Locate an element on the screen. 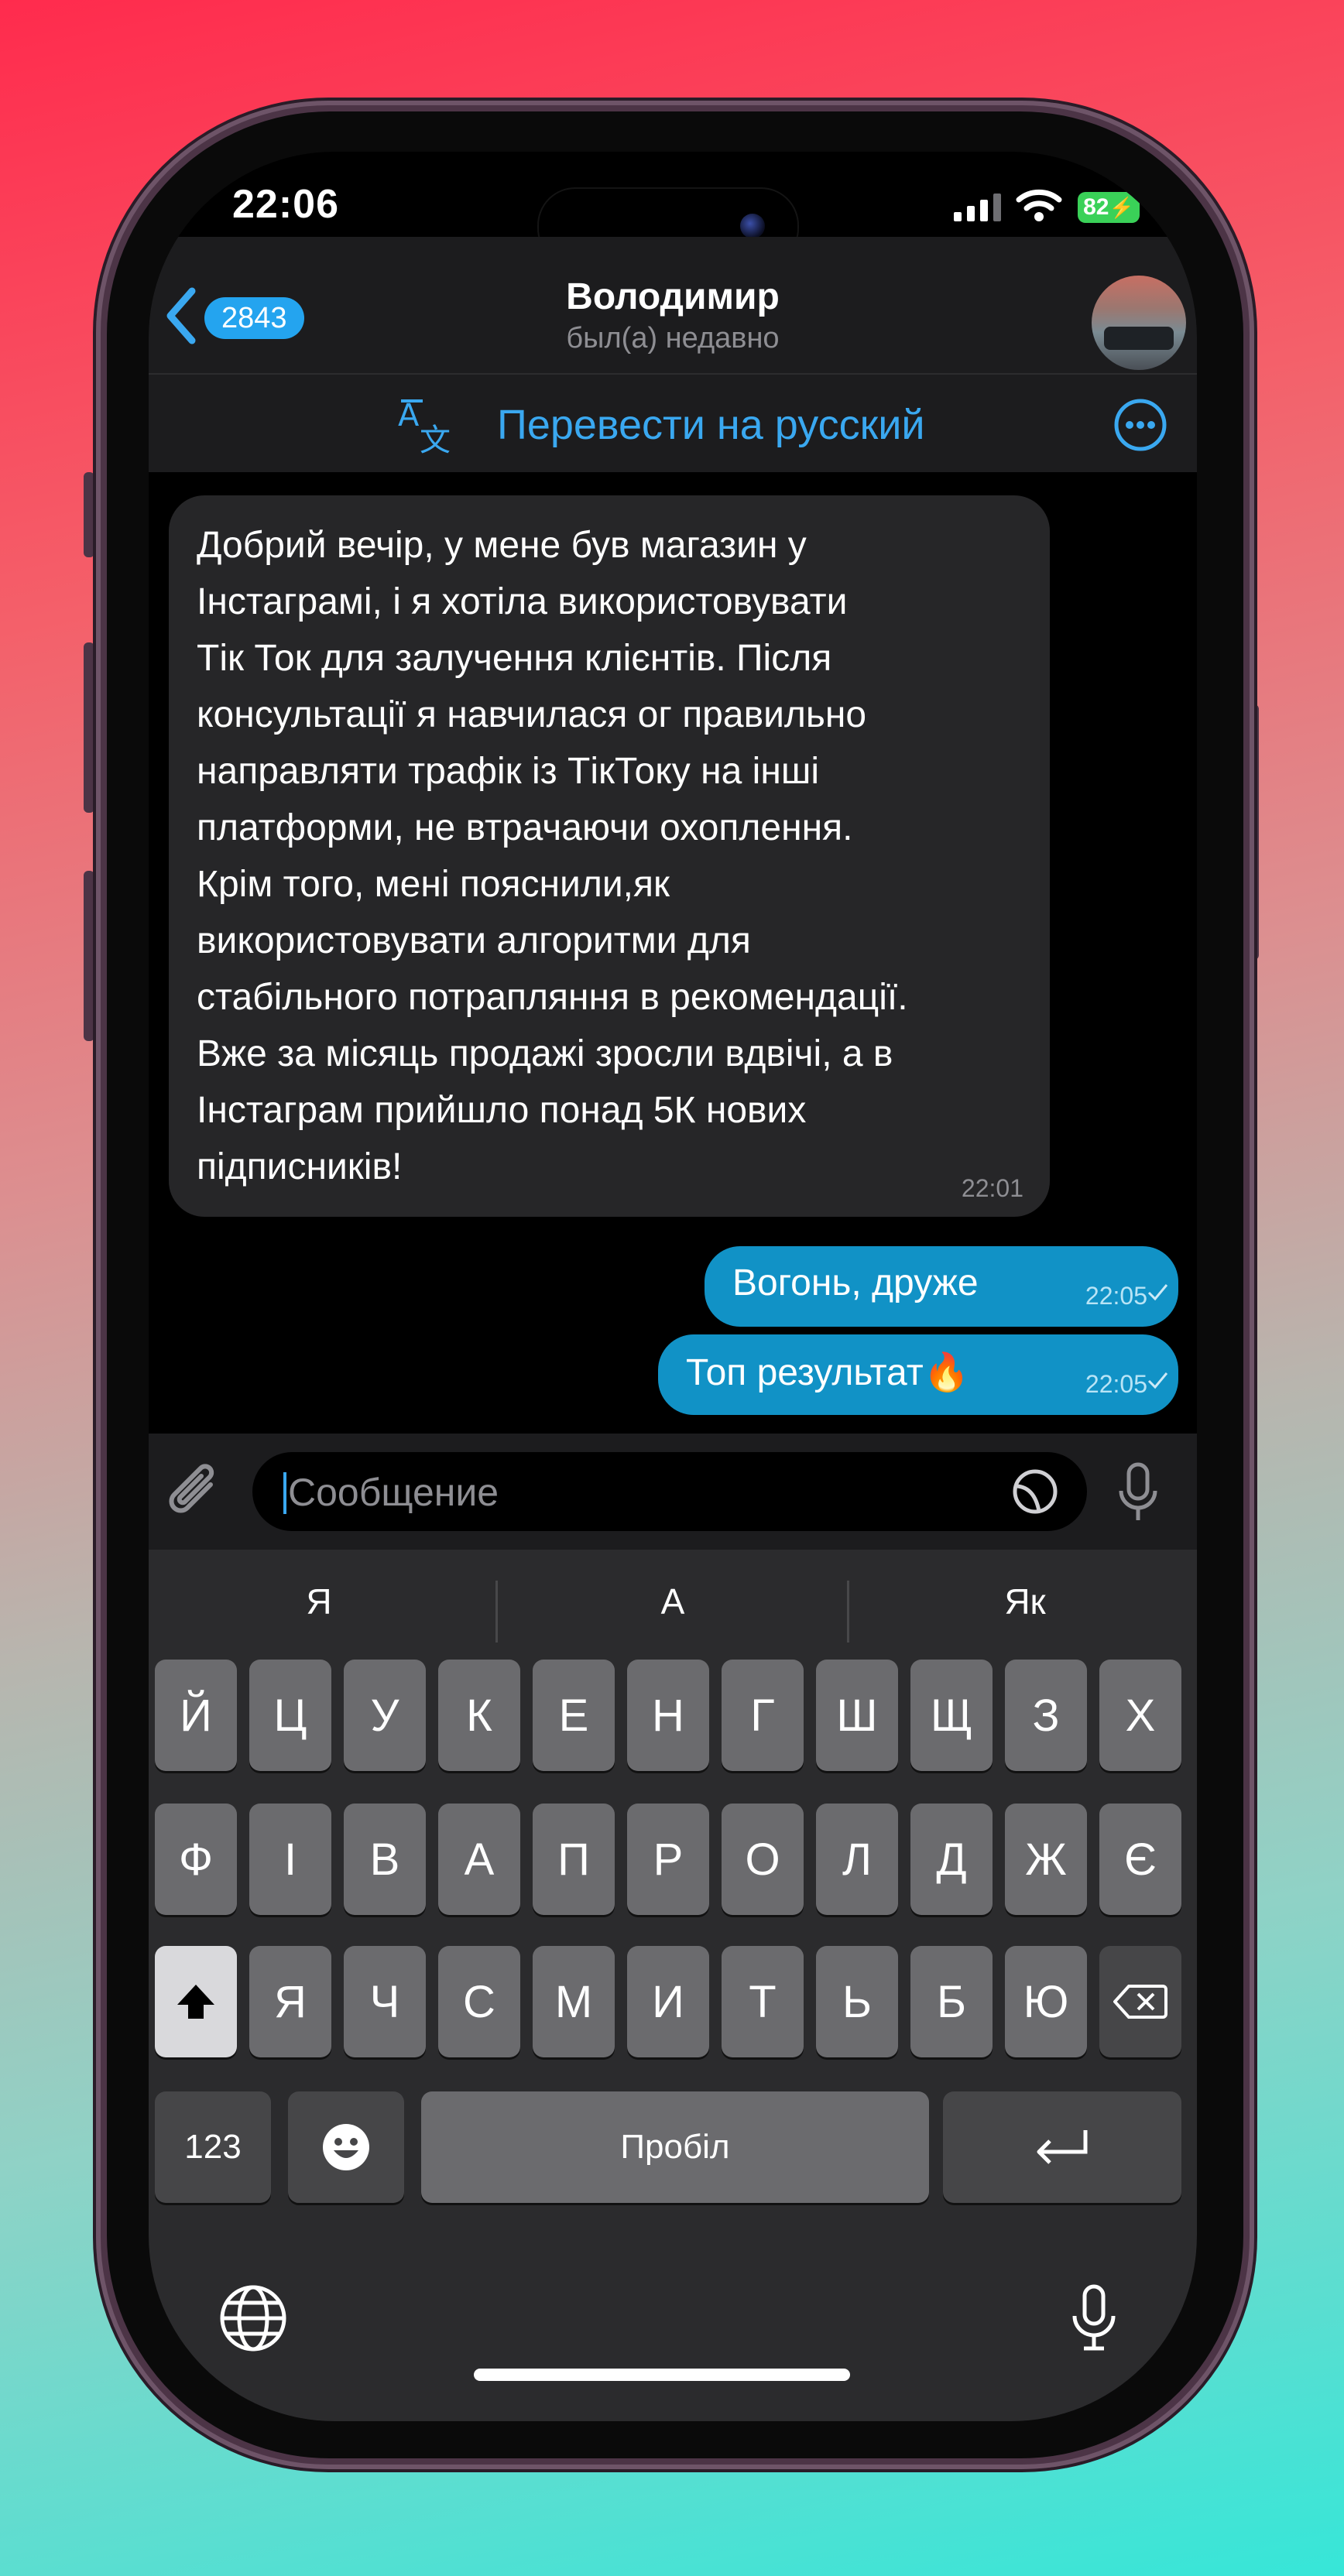  suggestion-bar: Я А Як is located at coordinates (673, 1604).